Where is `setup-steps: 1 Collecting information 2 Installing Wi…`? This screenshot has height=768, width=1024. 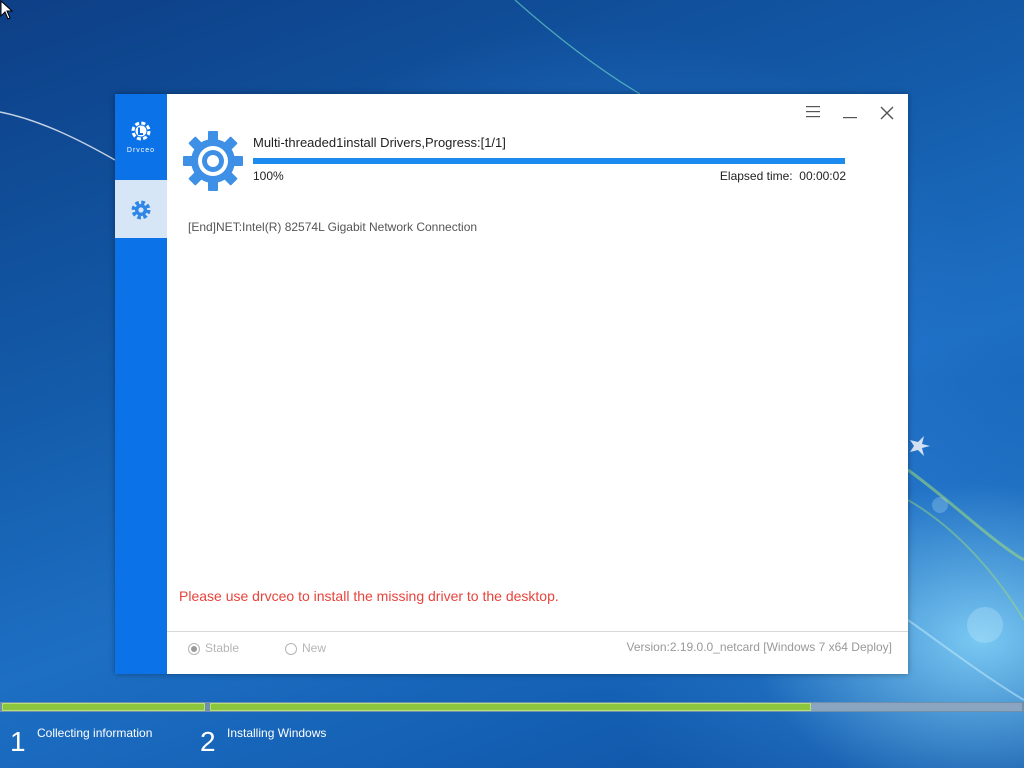
setup-steps: 1 Collecting information 2 Installing Wi… is located at coordinates (512, 742).